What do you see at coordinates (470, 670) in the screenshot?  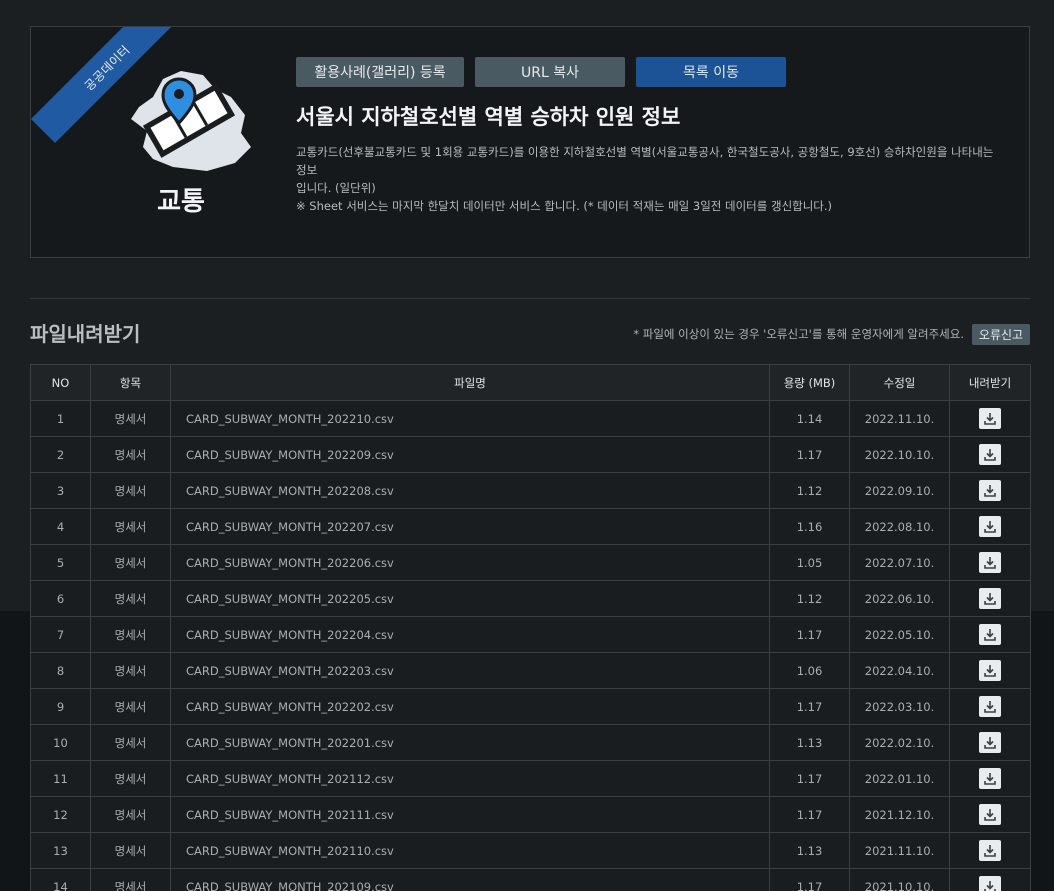 I see `row-filename: CARD_SUBWAY_MONTH_202203.csv` at bounding box center [470, 670].